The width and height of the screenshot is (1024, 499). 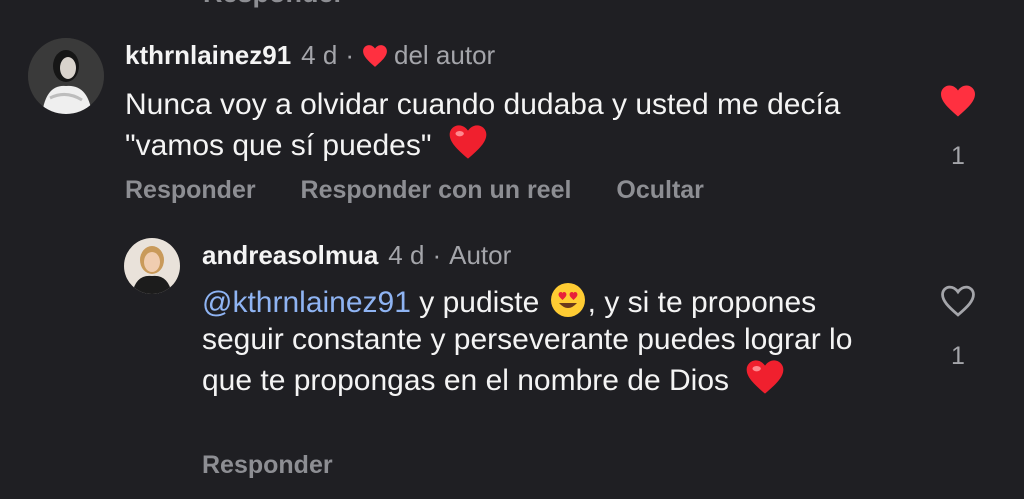 I want to click on comment-header: andreasolmua 4 d · Autor, so click(x=356, y=255).